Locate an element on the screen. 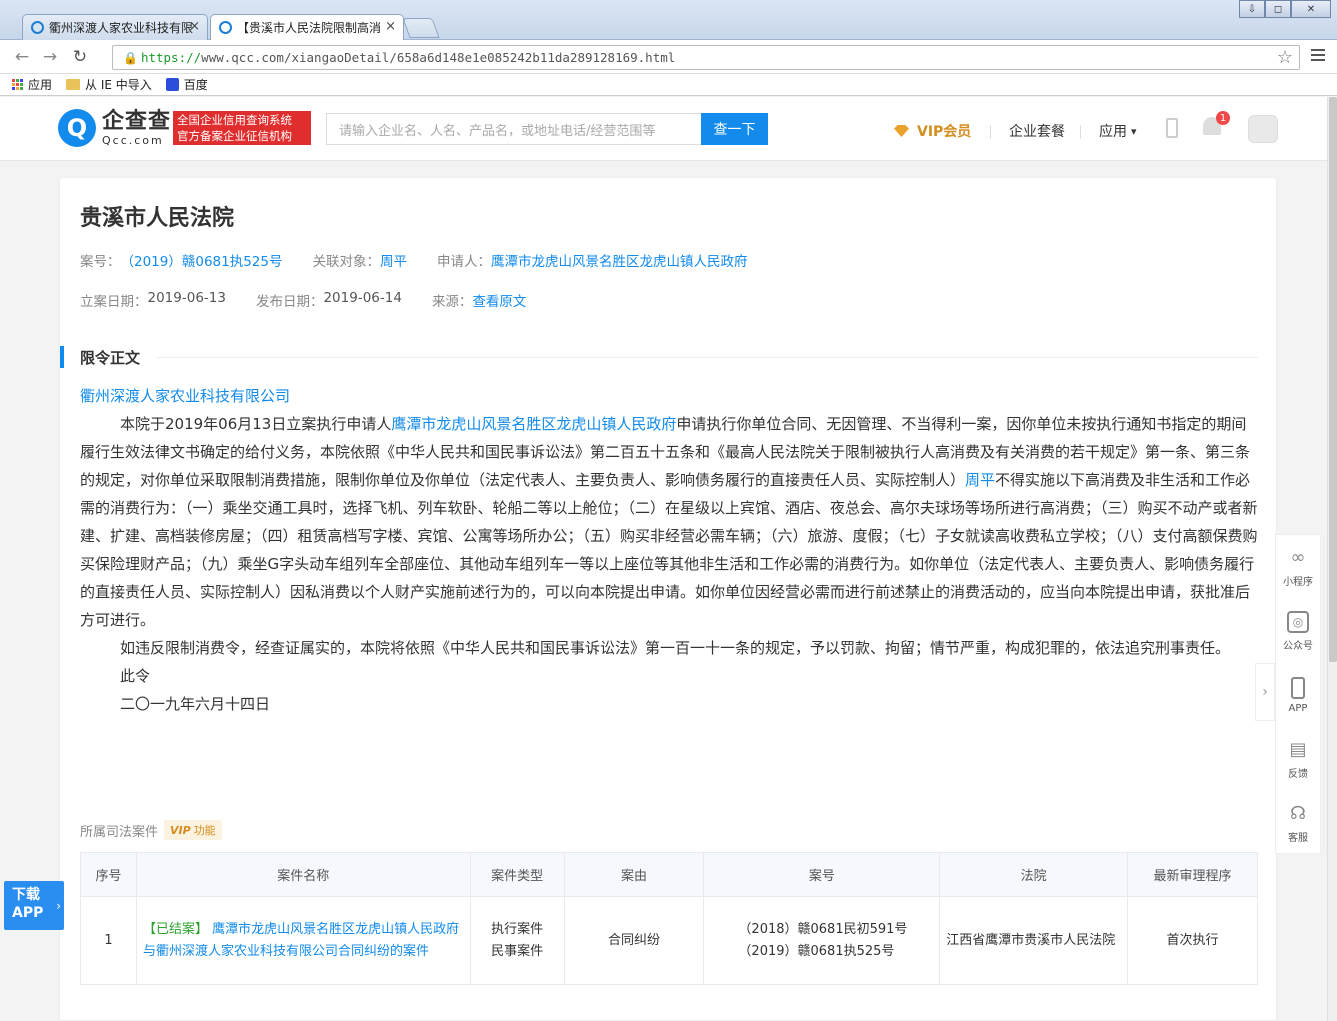  forward-button: → is located at coordinates (50, 57).